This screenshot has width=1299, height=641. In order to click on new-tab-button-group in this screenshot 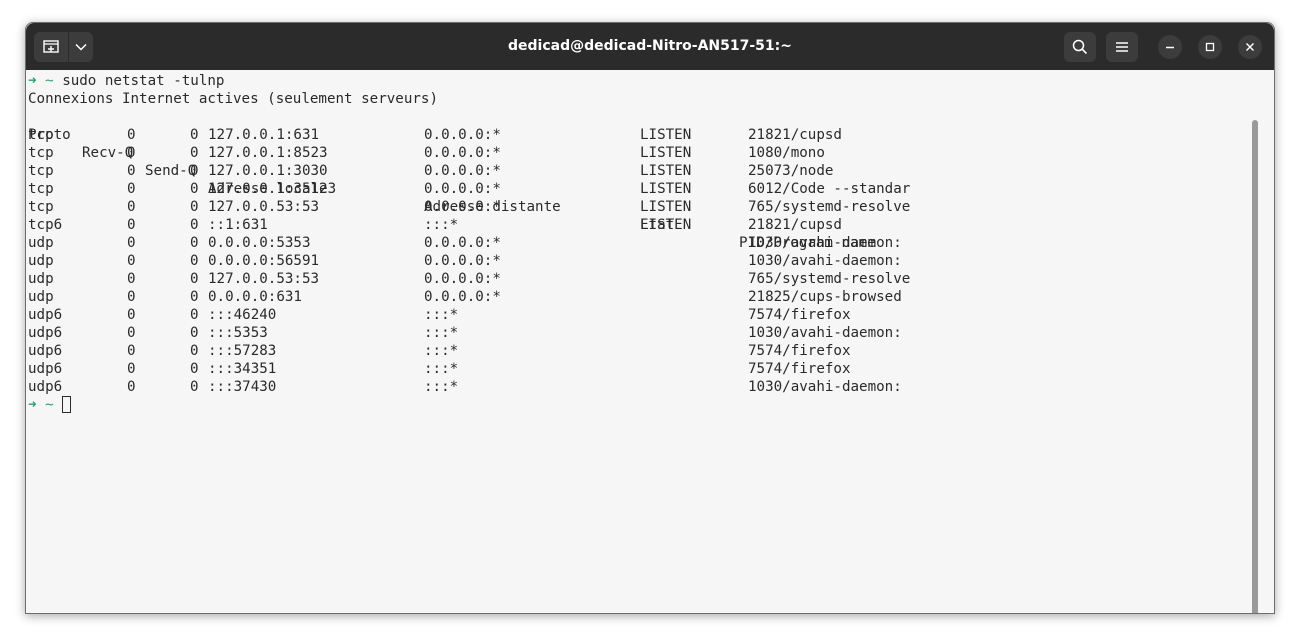, I will do `click(63, 47)`.